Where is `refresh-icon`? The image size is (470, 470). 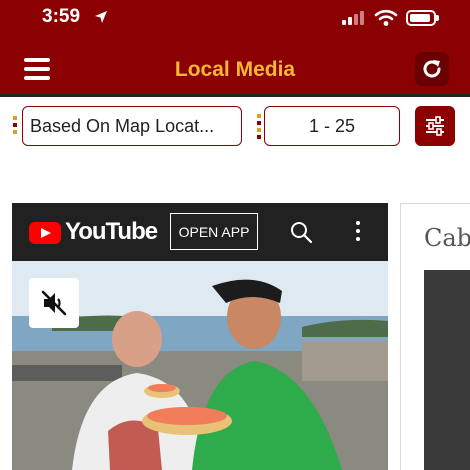 refresh-icon is located at coordinates (432, 69).